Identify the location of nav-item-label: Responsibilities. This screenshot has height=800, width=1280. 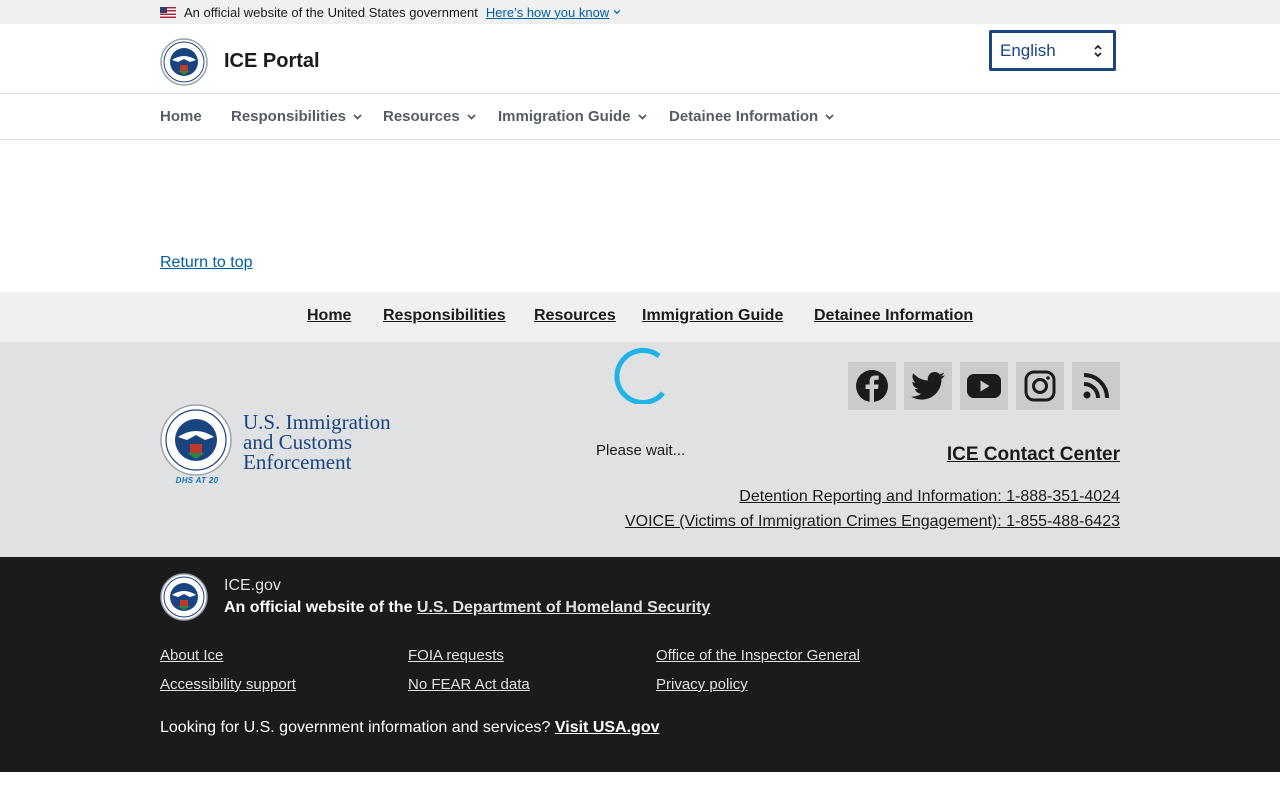
(289, 116).